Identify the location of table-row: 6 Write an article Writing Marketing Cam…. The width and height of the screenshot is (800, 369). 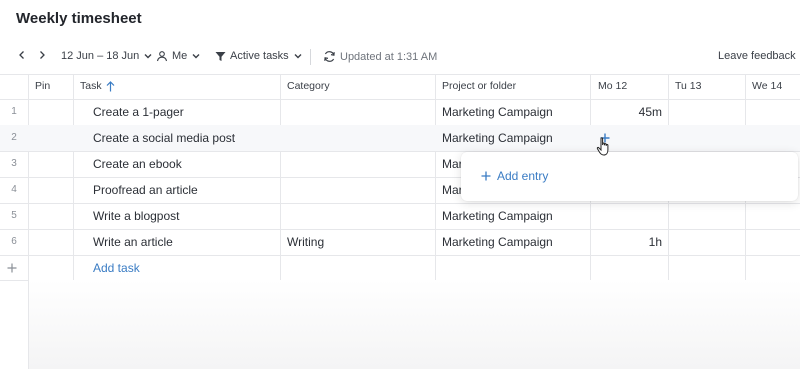
(400, 242).